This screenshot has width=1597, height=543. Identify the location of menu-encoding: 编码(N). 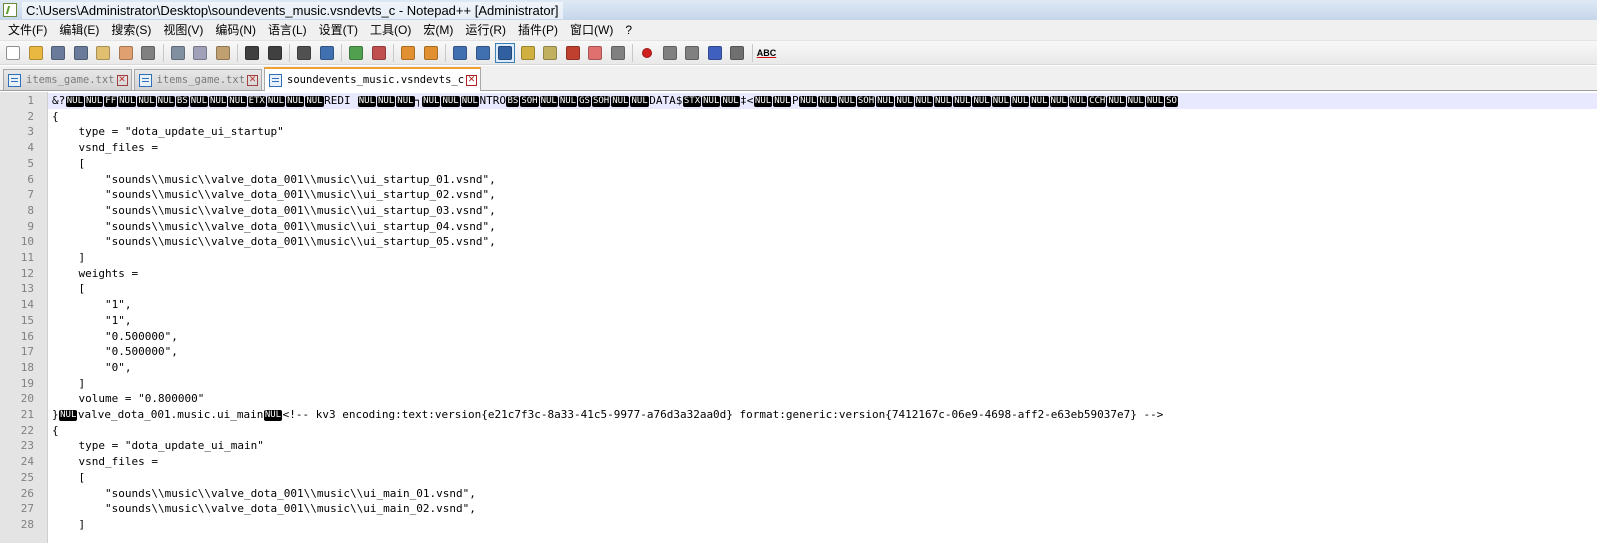
(235, 30).